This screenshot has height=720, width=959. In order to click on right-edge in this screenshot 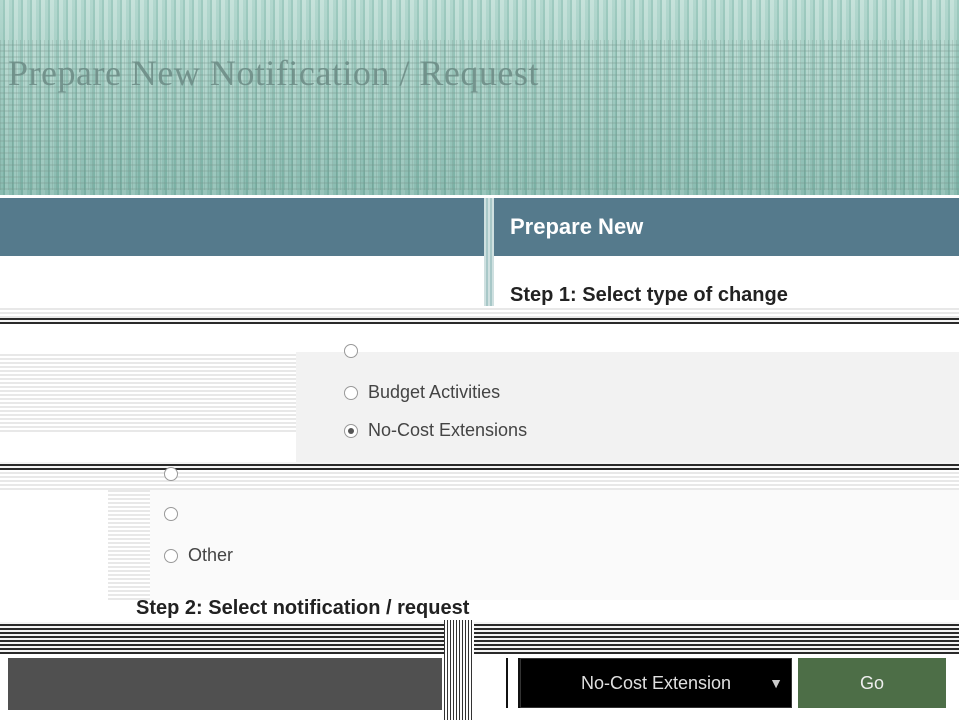, I will do `click(952, 683)`.